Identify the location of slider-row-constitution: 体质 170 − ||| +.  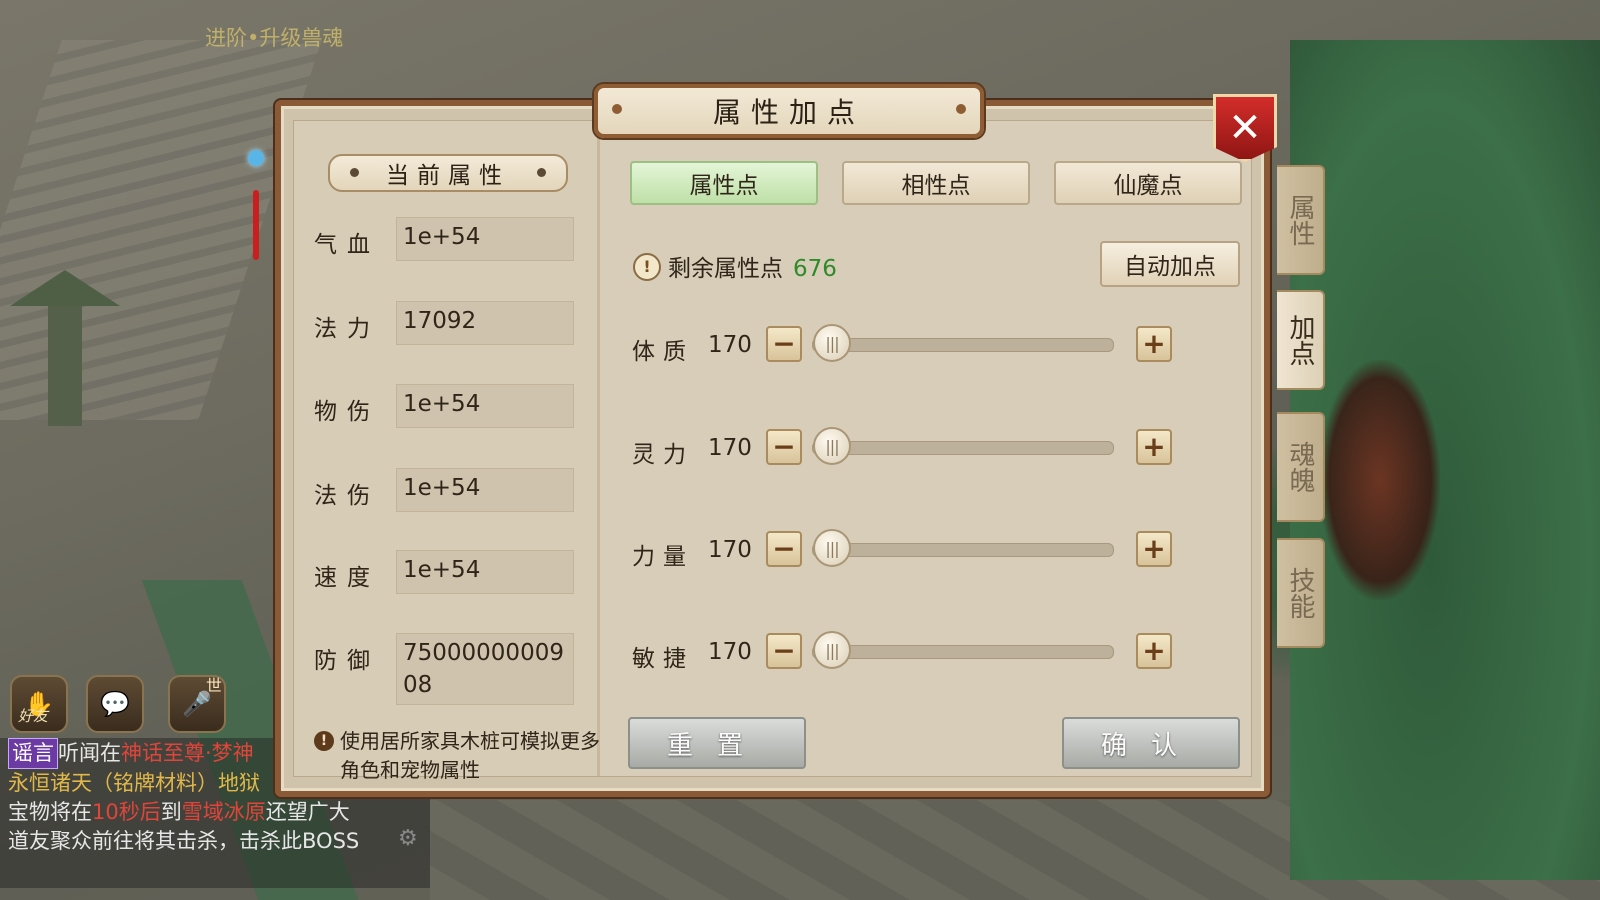
(912, 346).